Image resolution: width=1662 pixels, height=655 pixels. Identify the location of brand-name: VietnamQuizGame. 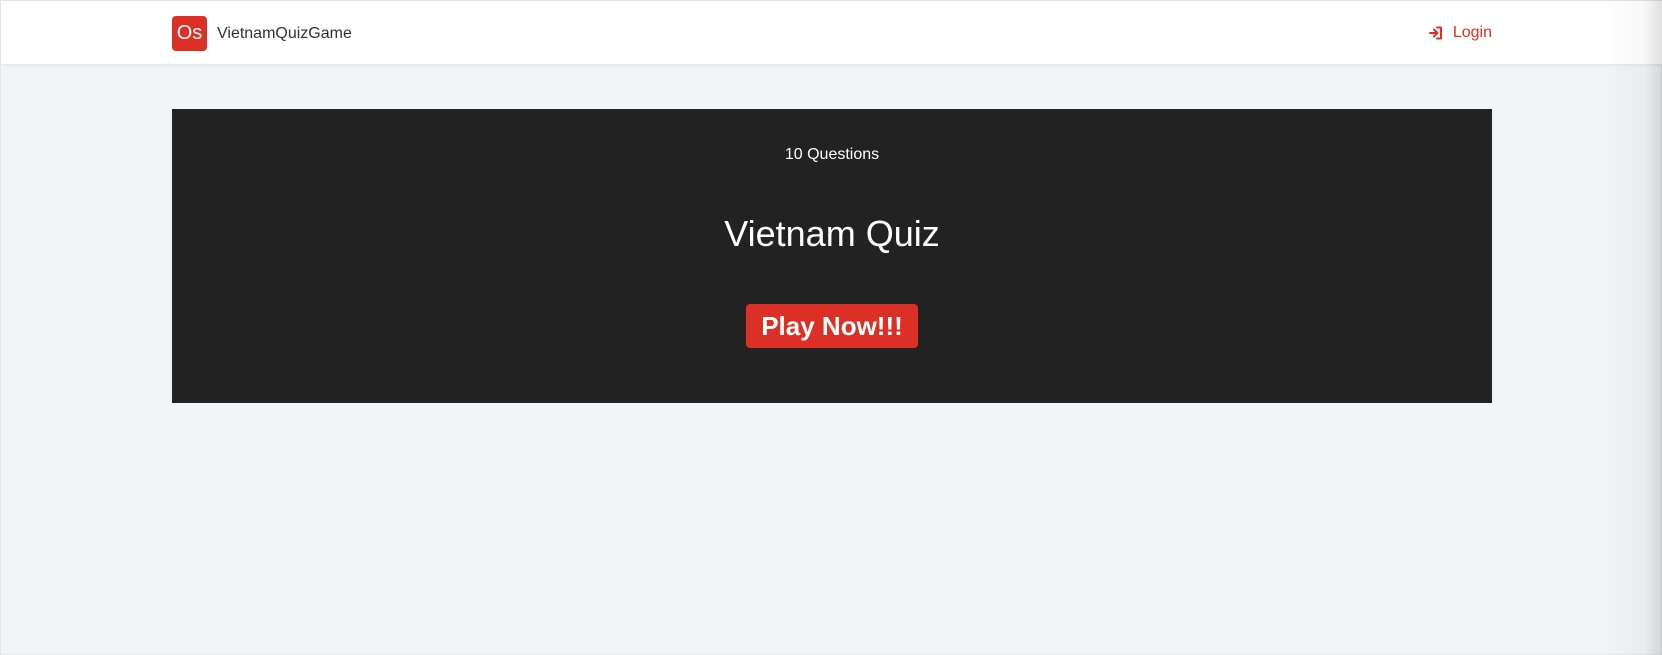
(284, 33).